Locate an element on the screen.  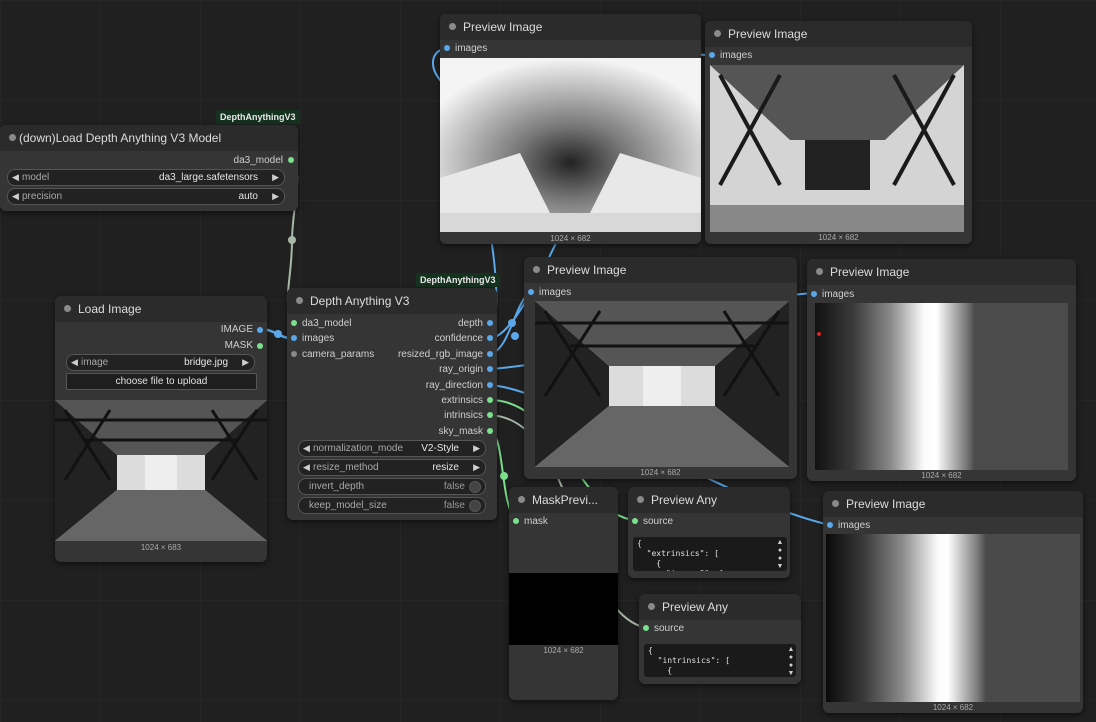
resize-method-select: ◀ resize_method resize ▶ is located at coordinates (392, 467).